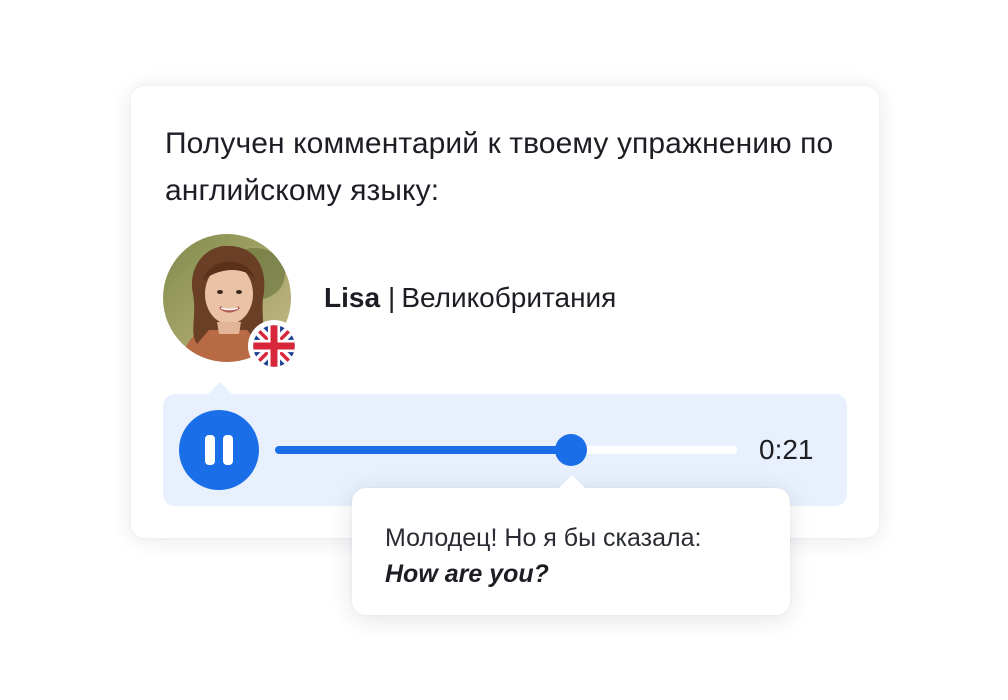 Image resolution: width=1008 pixels, height=700 pixels. Describe the element at coordinates (509, 297) in the screenshot. I see `author-country: Великобритания` at that location.